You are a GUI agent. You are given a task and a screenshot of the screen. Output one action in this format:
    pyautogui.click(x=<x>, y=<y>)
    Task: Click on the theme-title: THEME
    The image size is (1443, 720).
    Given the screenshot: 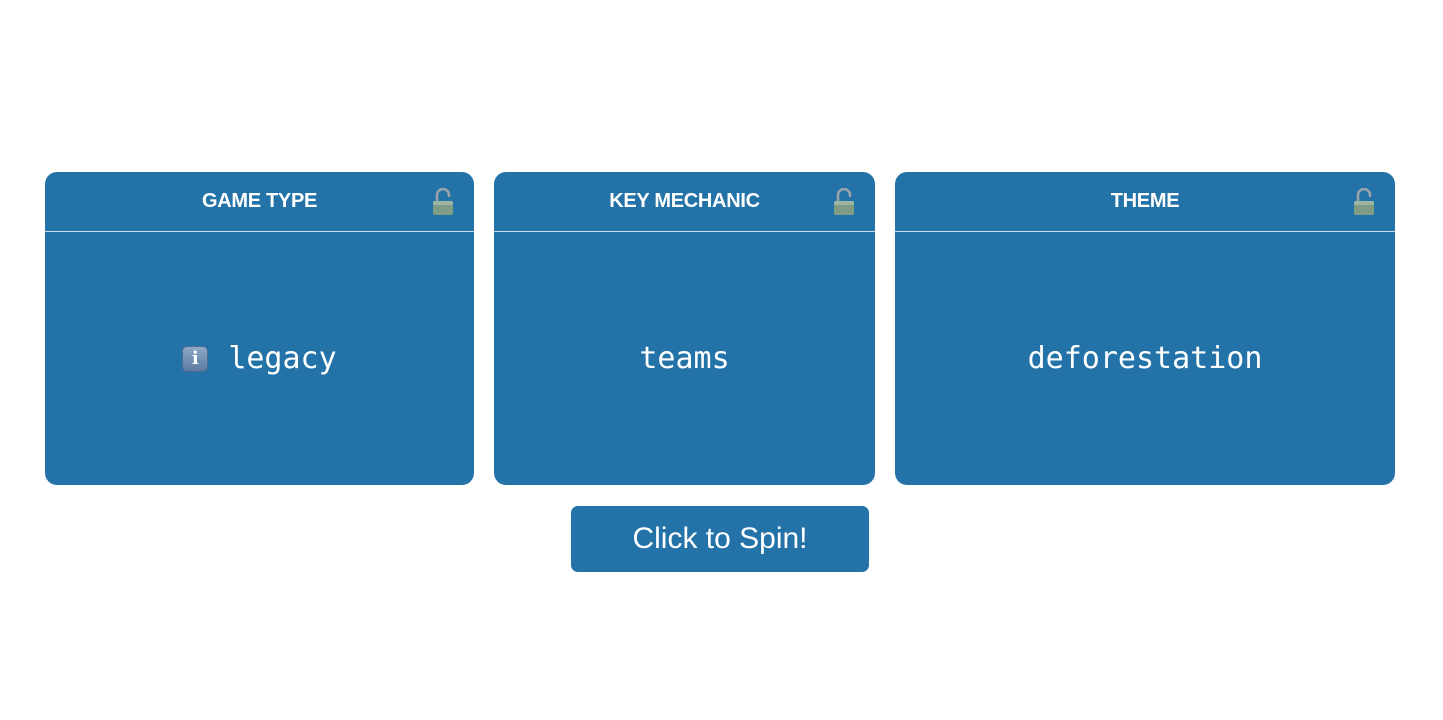 What is the action you would take?
    pyautogui.click(x=1145, y=201)
    